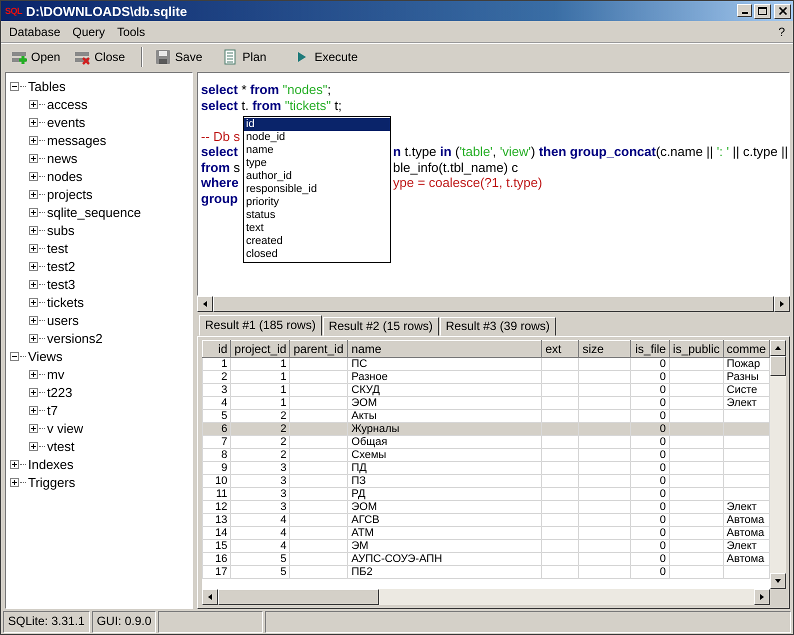  I want to click on tree-item: Triggers, so click(52, 482).